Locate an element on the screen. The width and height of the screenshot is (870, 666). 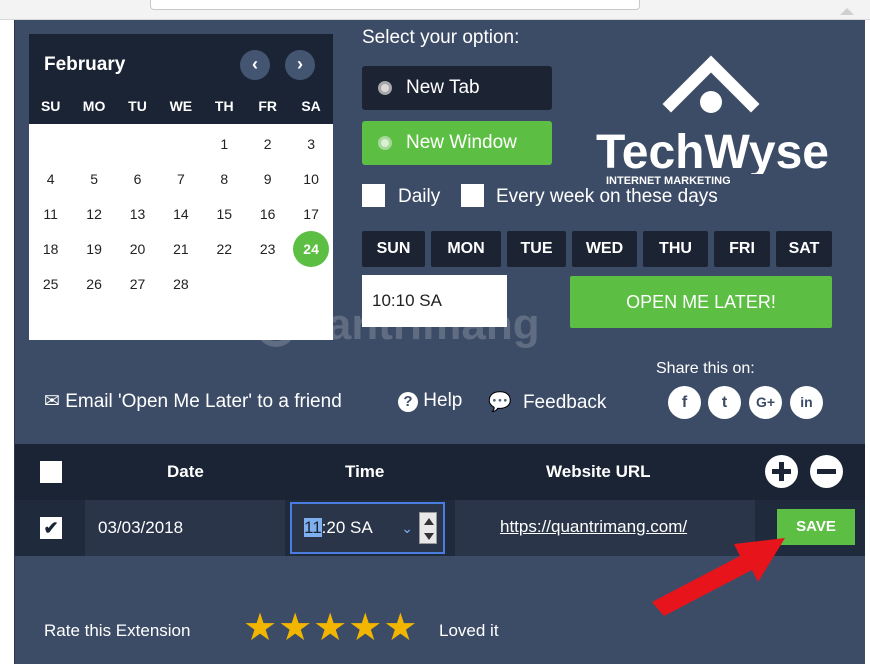
weekday-header: TH is located at coordinates (224, 106).